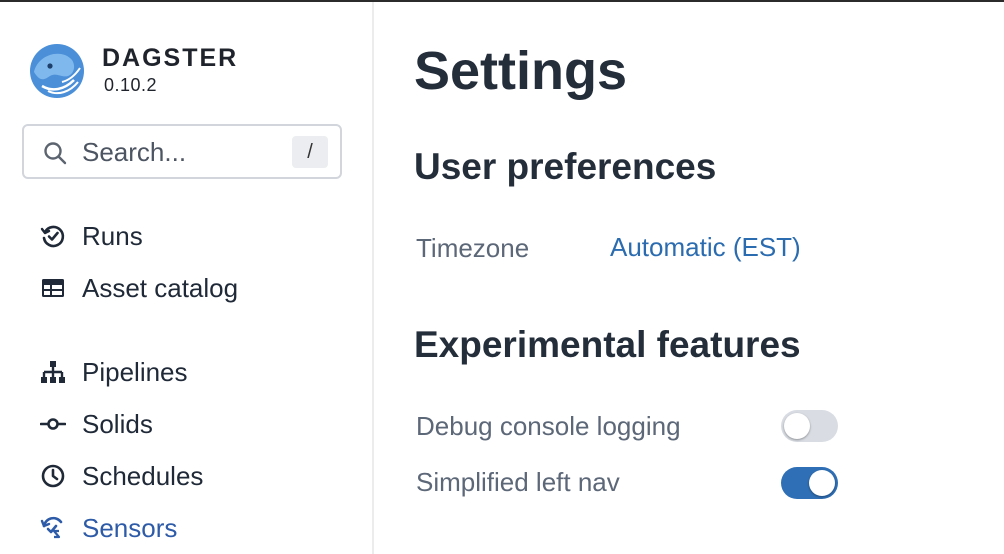 This screenshot has height=554, width=1004. I want to click on sidebar-item-label: Solids, so click(117, 423).